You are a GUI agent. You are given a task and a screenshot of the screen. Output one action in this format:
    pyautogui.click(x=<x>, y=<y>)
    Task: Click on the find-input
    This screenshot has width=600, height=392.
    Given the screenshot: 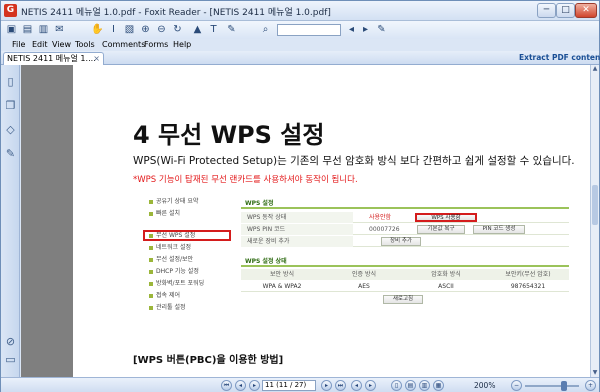 What is the action you would take?
    pyautogui.click(x=309, y=30)
    